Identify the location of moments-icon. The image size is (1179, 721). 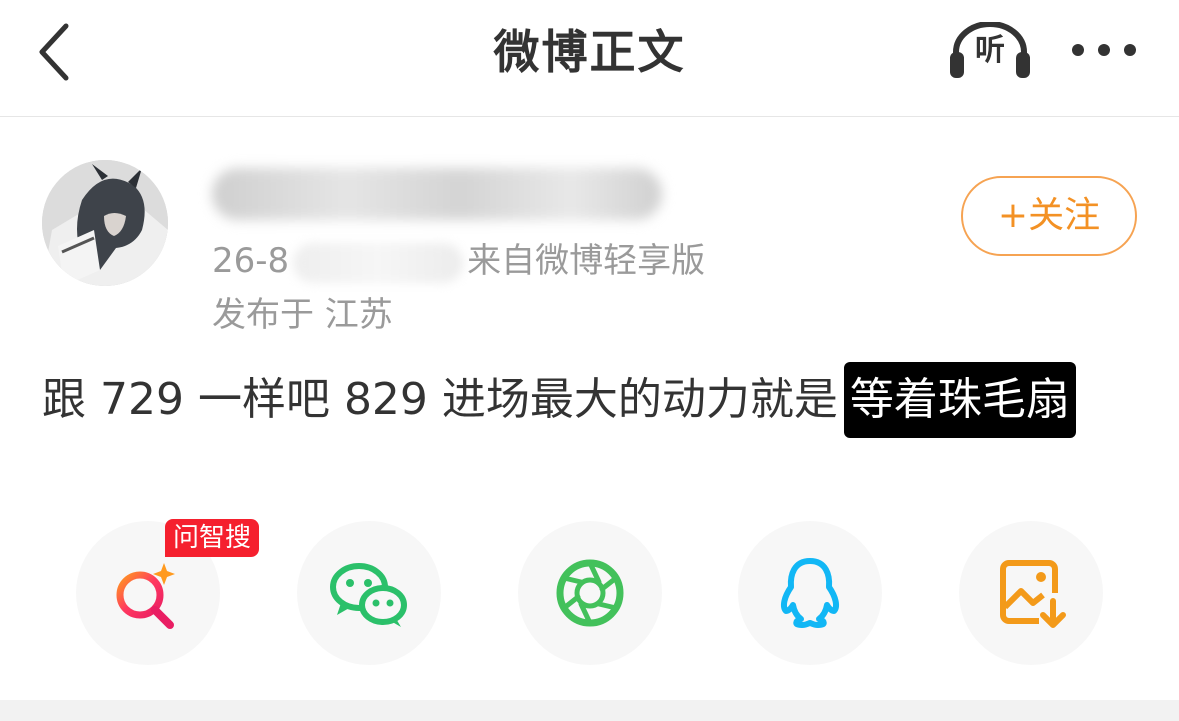
(590, 593).